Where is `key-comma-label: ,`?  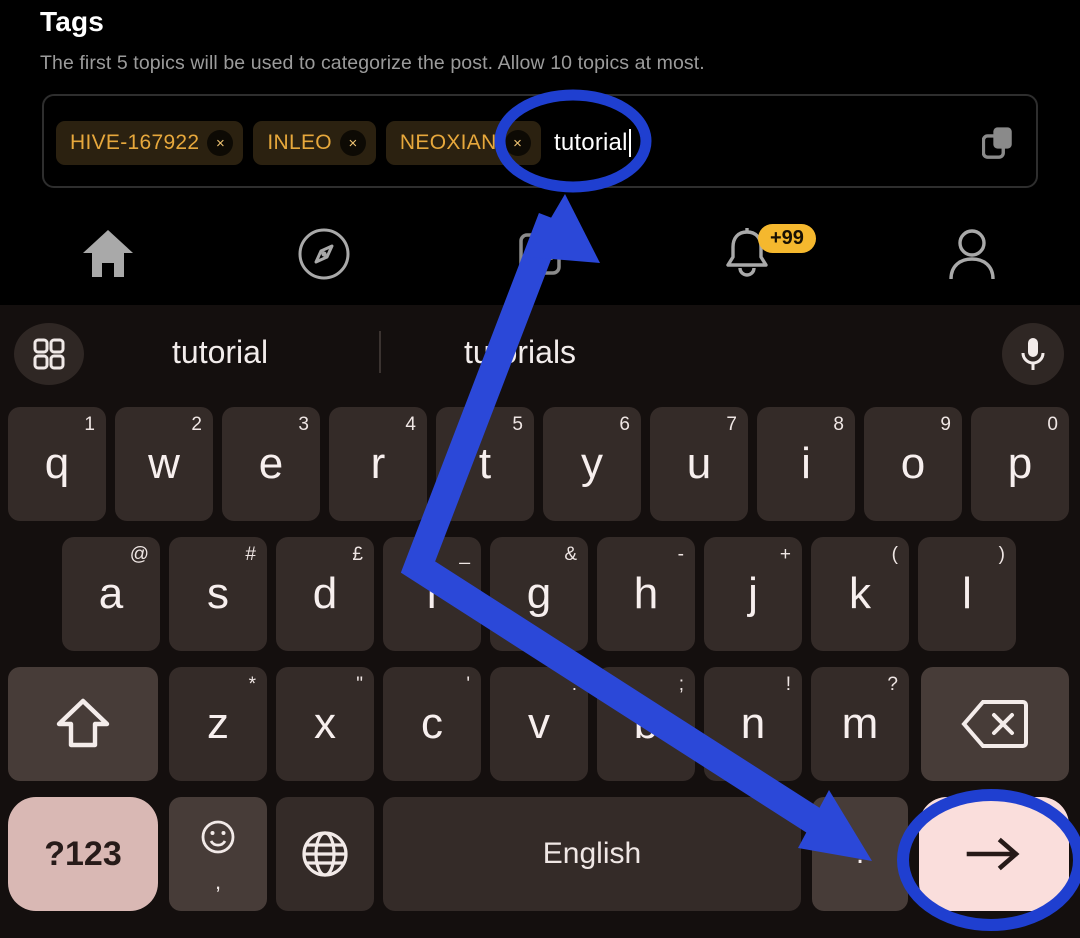
key-comma-label: , is located at coordinates (218, 881).